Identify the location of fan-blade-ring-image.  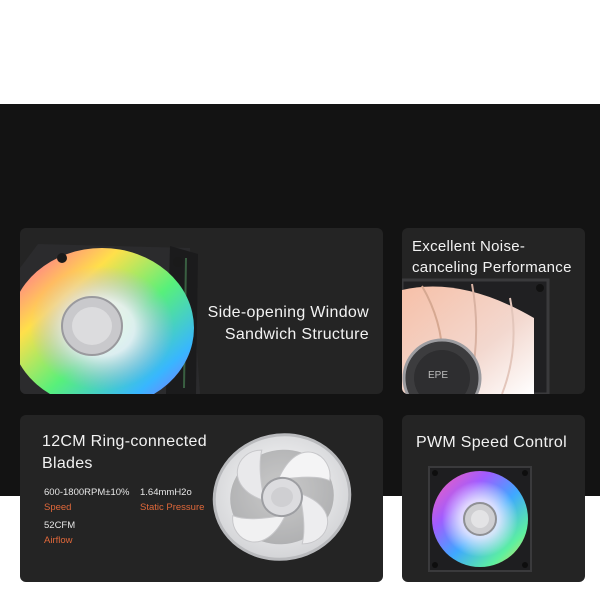
(282, 497).